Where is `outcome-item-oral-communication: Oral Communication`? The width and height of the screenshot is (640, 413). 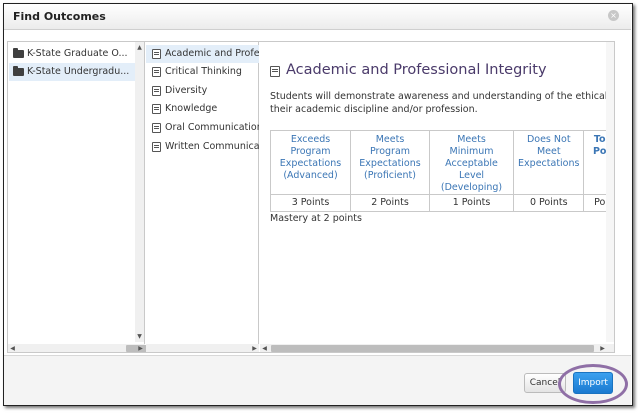 outcome-item-oral-communication: Oral Communication is located at coordinates (202, 128).